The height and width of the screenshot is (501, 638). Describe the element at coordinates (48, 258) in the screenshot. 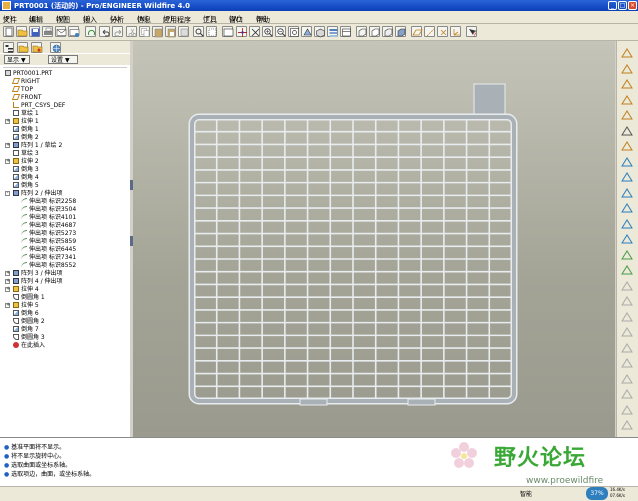

I see `tree-item: 伸出项 标识7341` at that location.